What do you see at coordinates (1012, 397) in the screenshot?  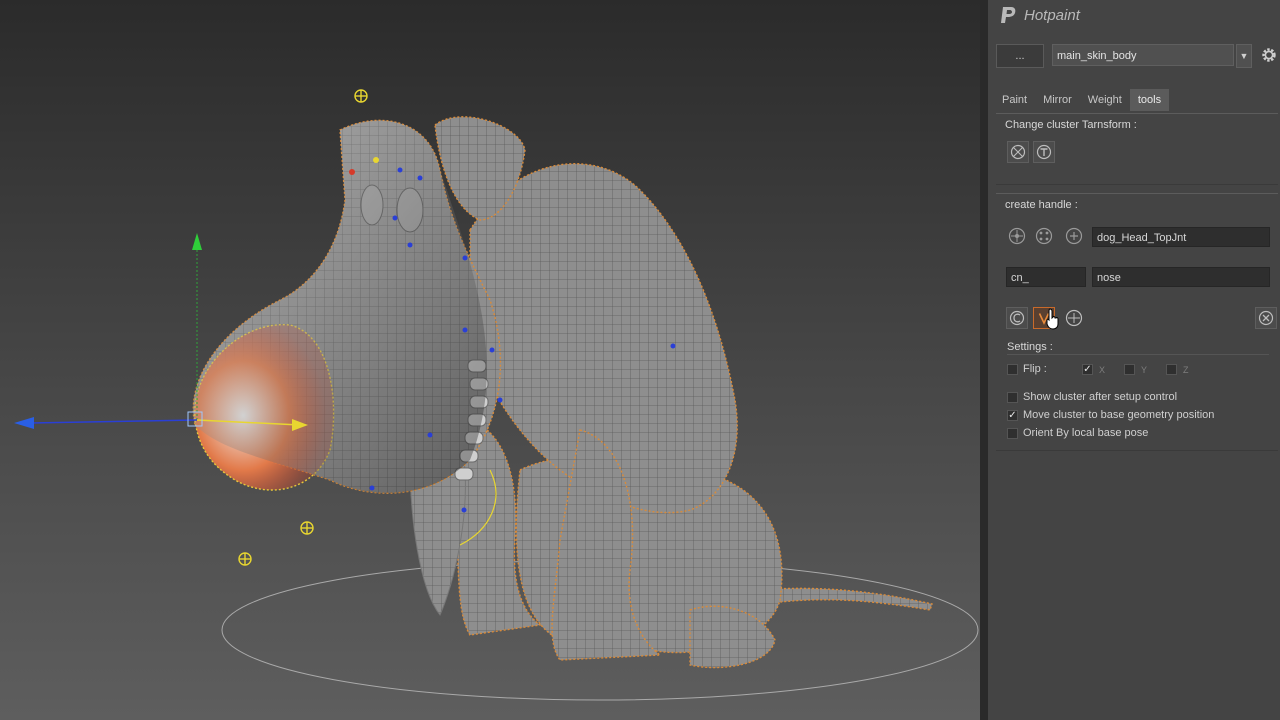 I see `show-cluster-checkbox` at bounding box center [1012, 397].